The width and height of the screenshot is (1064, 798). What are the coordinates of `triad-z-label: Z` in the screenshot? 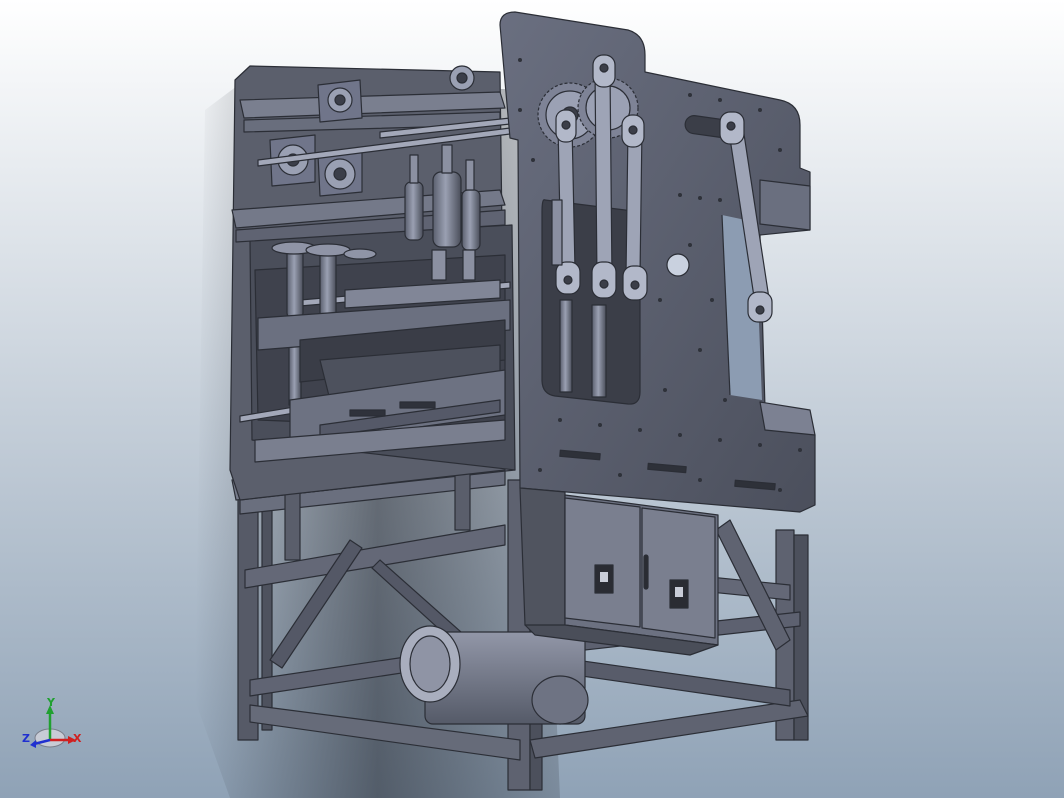 It's located at (26, 738).